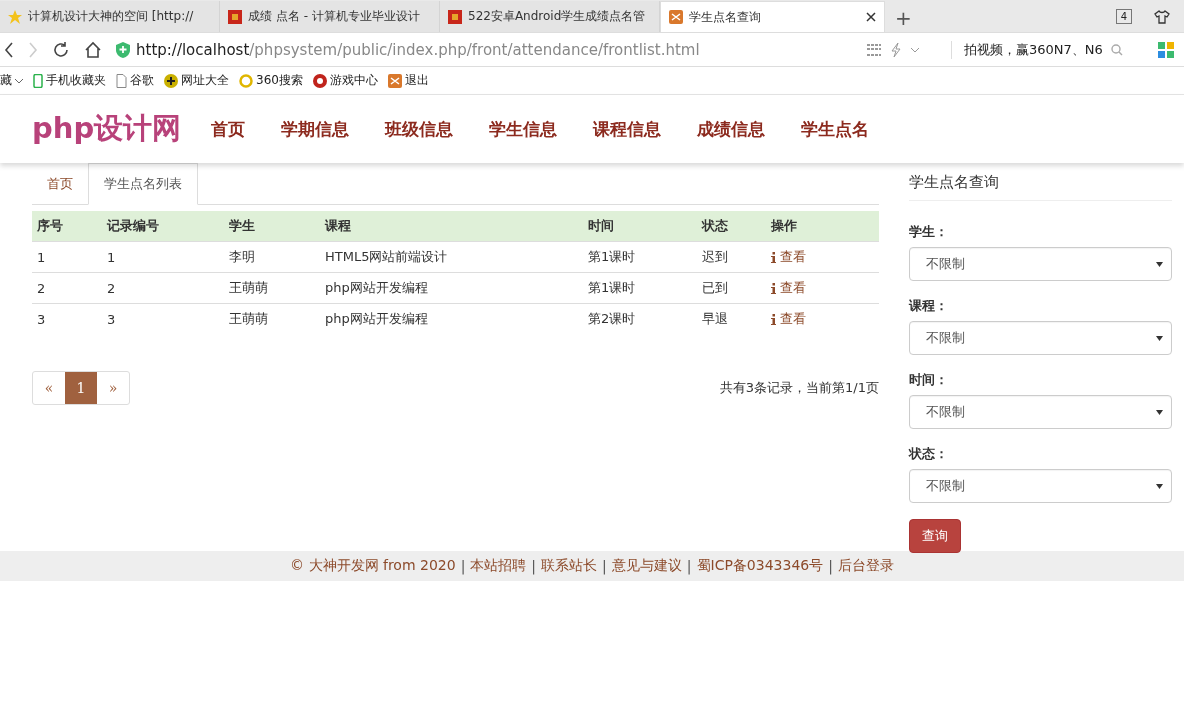 This screenshot has width=1184, height=720. Describe the element at coordinates (929, 454) in the screenshot. I see `field-label: 状态：` at that location.